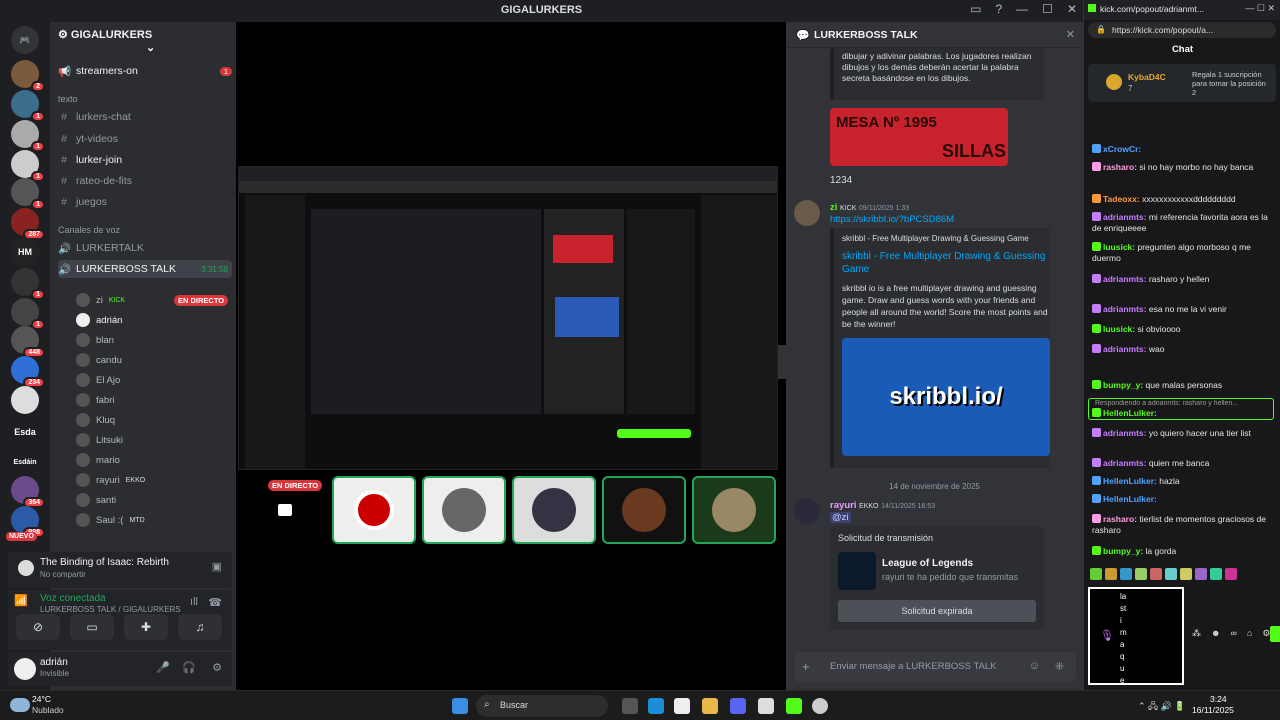 Image resolution: width=1280 pixels, height=720 pixels. I want to click on file-explorer-icon, so click(710, 706).